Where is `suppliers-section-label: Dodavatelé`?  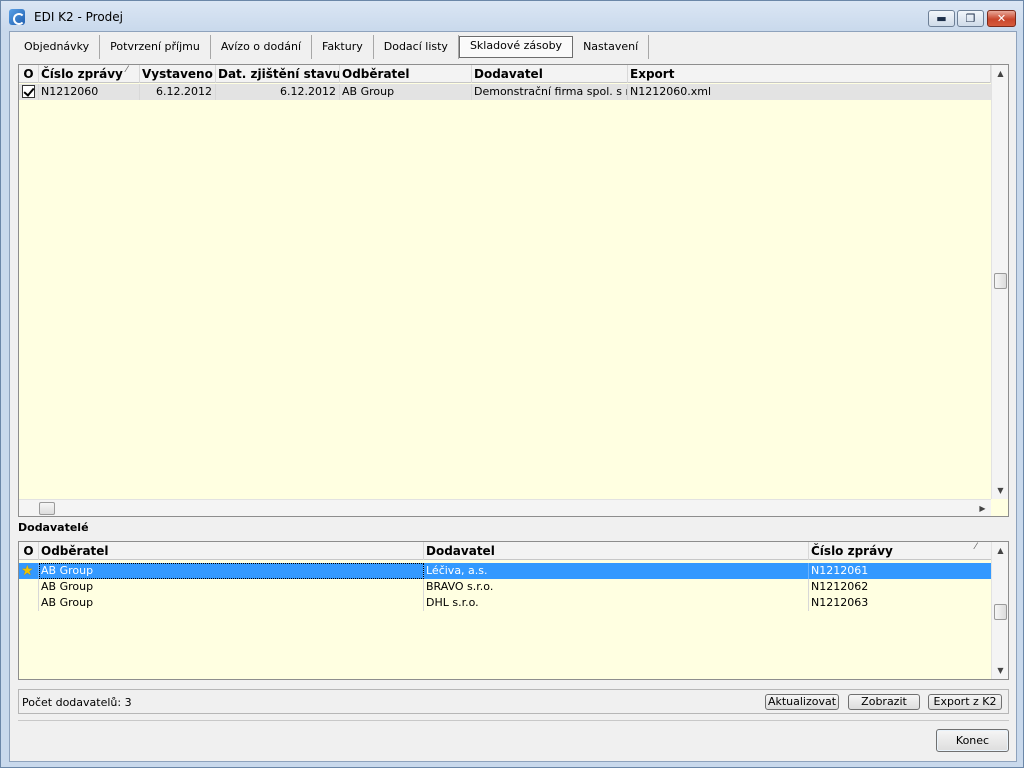 suppliers-section-label: Dodavatelé is located at coordinates (53, 527).